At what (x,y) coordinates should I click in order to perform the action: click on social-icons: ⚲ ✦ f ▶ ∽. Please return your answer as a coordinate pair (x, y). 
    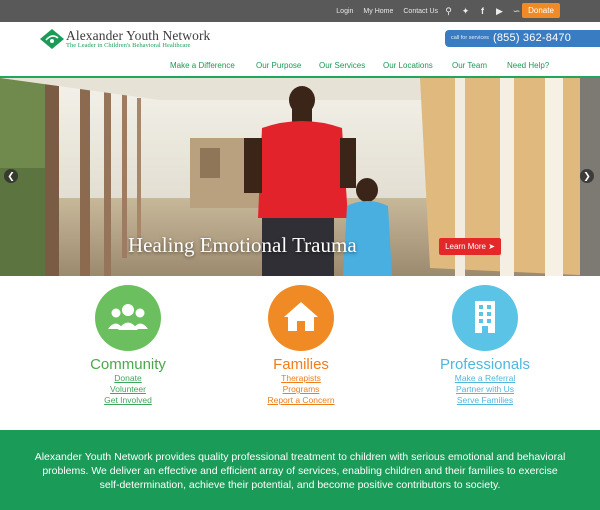
    Looking at the image, I should click on (482, 11).